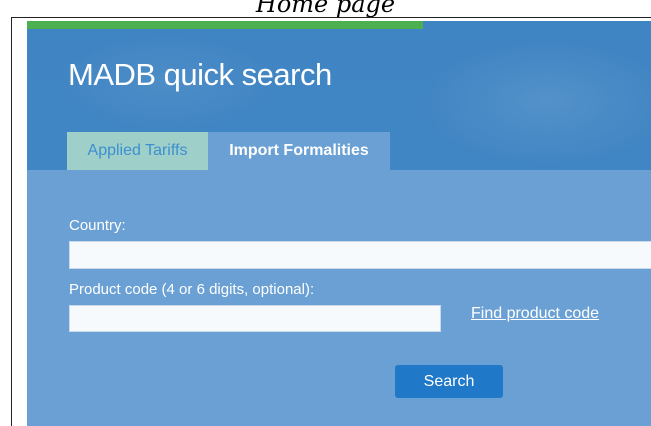 The image size is (651, 426). Describe the element at coordinates (192, 289) in the screenshot. I see `product-code-label: Product code (4 or 6 digits, optional):` at that location.